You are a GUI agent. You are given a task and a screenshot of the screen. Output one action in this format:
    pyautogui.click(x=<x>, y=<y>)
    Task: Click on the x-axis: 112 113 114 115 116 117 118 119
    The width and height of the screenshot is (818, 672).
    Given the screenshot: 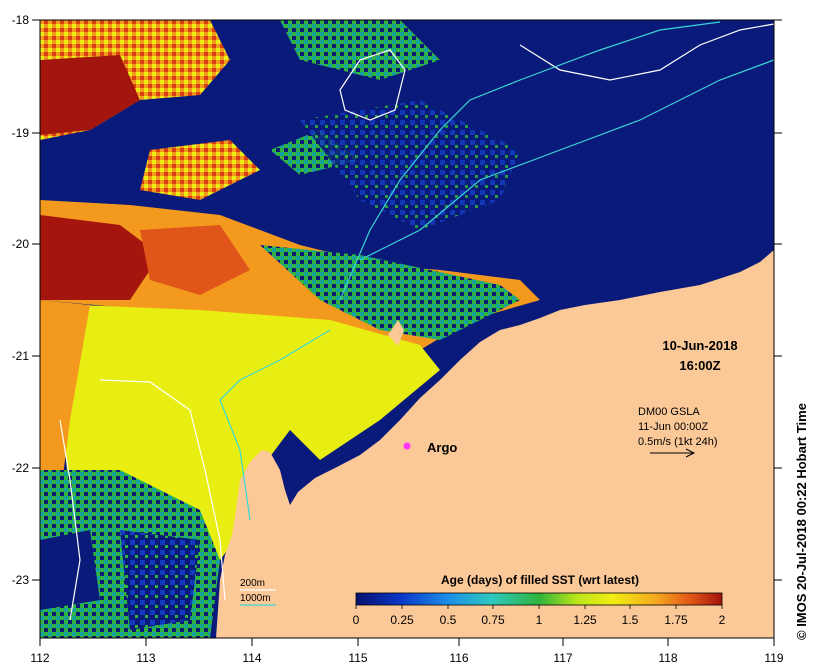 What is the action you would take?
    pyautogui.click(x=407, y=651)
    